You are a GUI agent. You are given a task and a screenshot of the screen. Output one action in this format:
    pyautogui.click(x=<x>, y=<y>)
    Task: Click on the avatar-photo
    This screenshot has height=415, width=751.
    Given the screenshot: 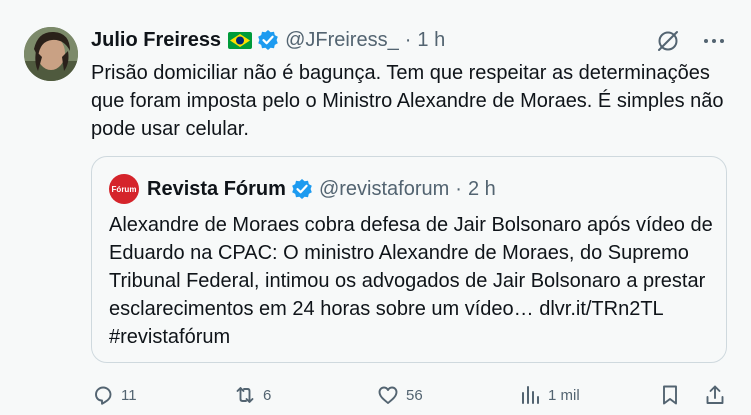 What is the action you would take?
    pyautogui.click(x=51, y=54)
    